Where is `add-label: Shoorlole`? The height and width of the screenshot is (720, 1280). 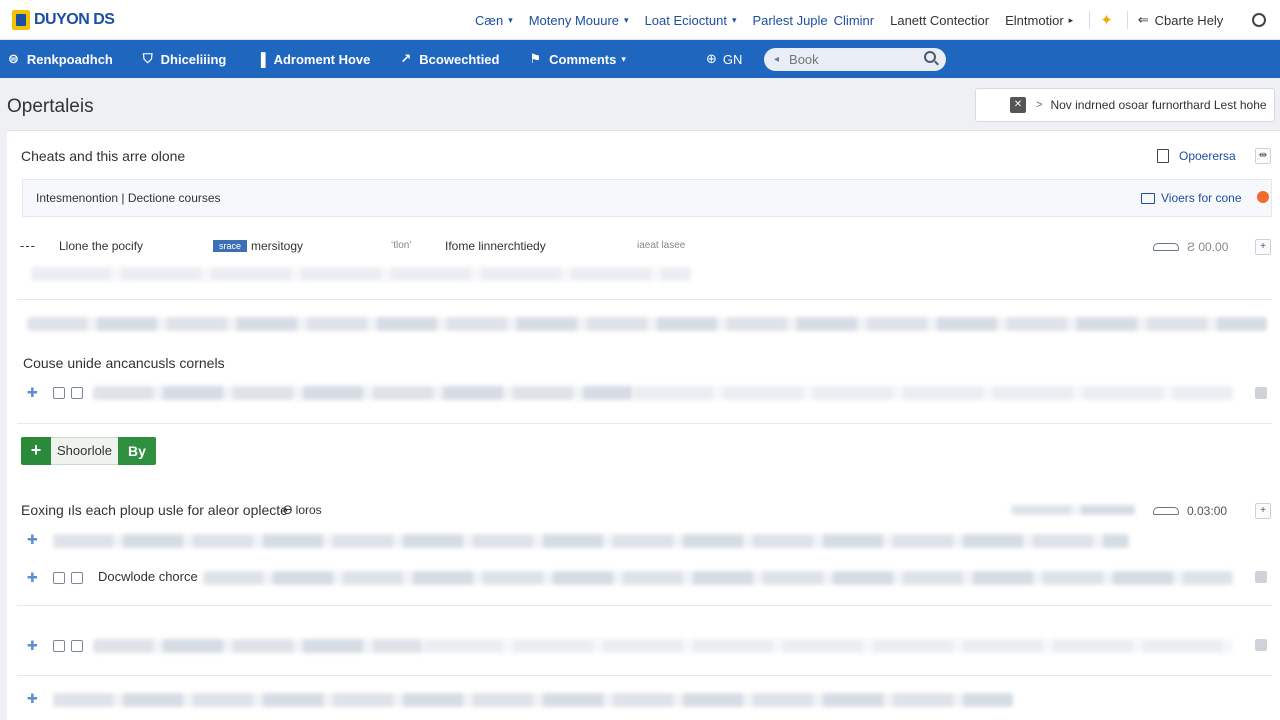 add-label: Shoorlole is located at coordinates (84, 451).